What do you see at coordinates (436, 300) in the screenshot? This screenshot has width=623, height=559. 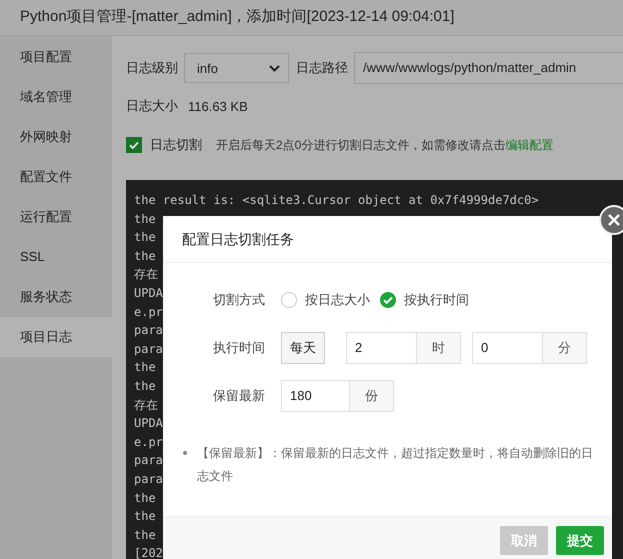 I see `radio-label: 按执行时间` at bounding box center [436, 300].